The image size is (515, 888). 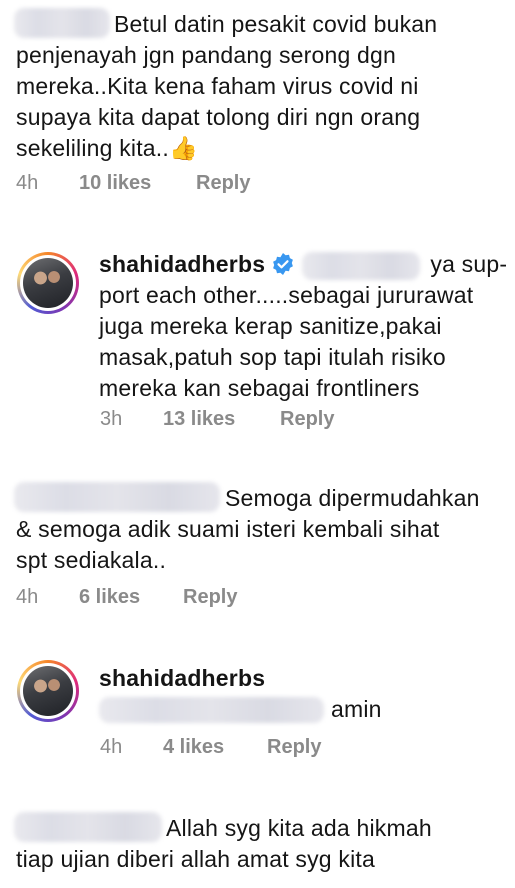 What do you see at coordinates (193, 747) in the screenshot?
I see `likes-count: 4 likes` at bounding box center [193, 747].